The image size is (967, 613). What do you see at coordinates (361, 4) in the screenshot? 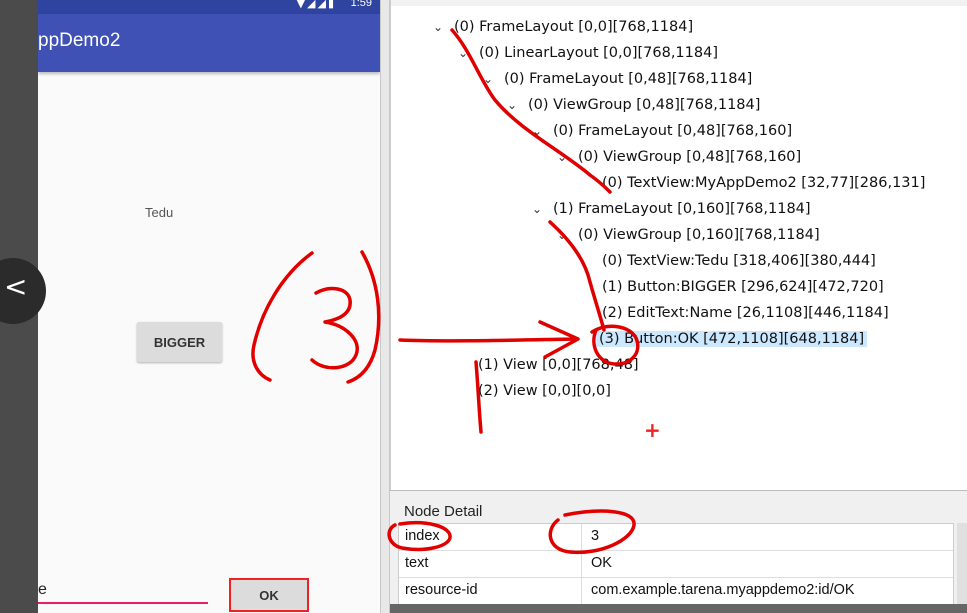
I see `status-time: 1:59` at bounding box center [361, 4].